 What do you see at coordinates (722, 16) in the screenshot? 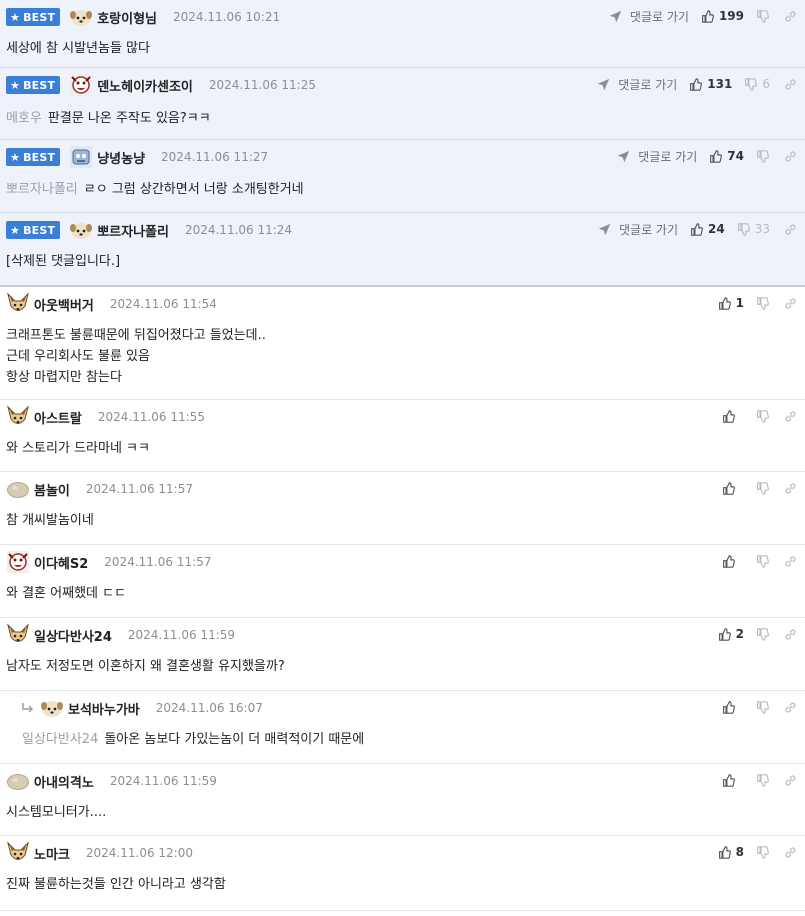
I see `like-button: 199` at bounding box center [722, 16].